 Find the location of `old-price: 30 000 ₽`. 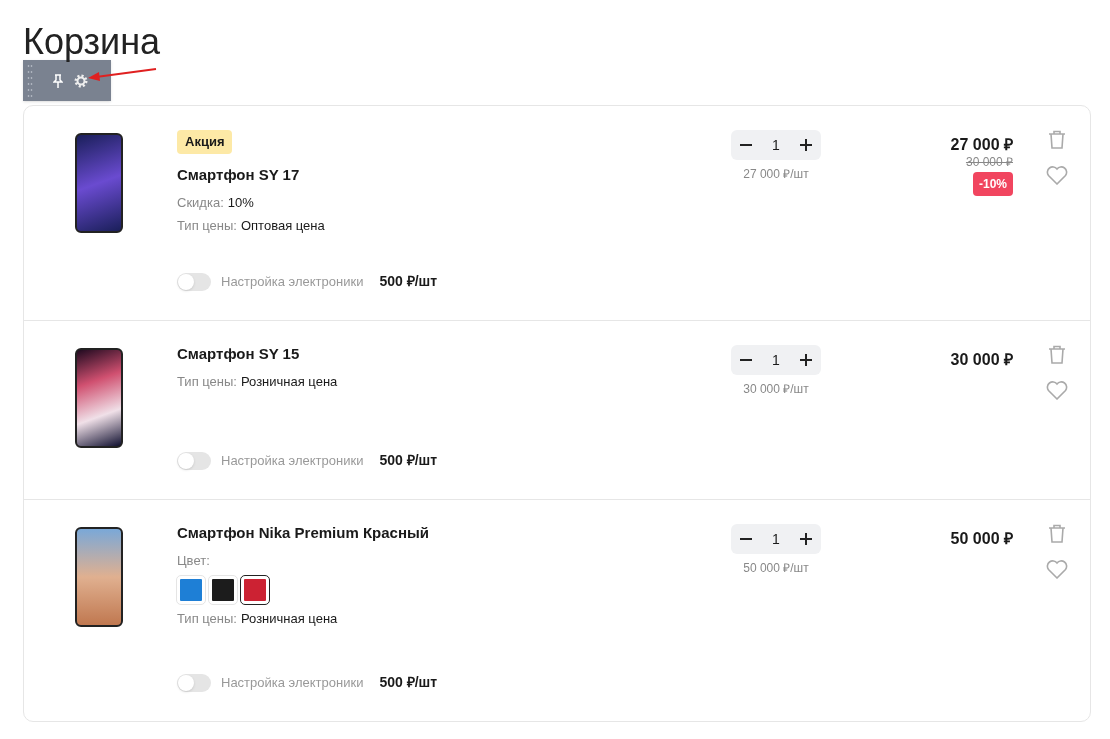

old-price: 30 000 ₽ is located at coordinates (989, 162).